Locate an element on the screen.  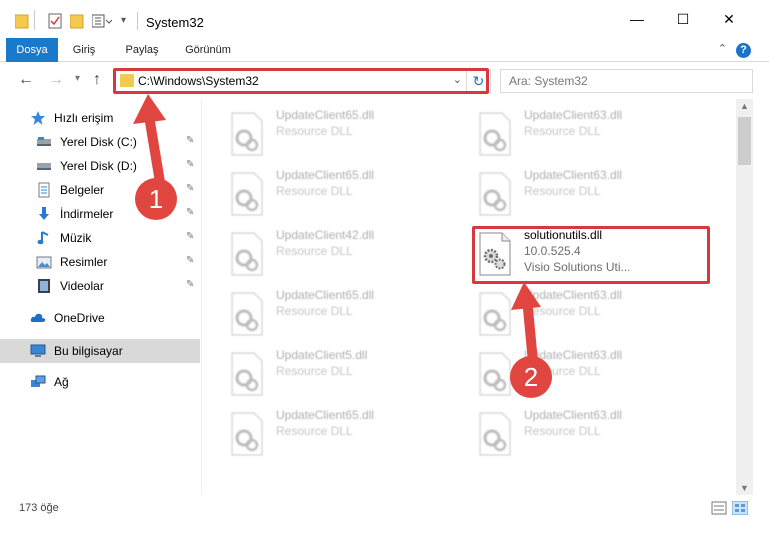
sidebar-item-label: İndirmeler is located at coordinates (87, 214).